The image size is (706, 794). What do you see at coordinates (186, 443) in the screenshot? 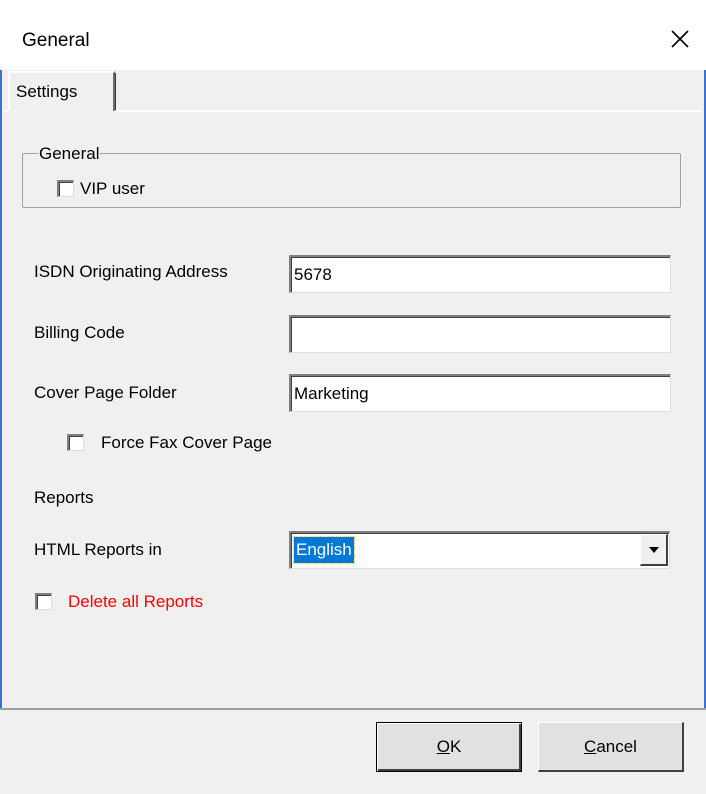
I see `force-cover-page-label: Force Fax Cover Page` at bounding box center [186, 443].